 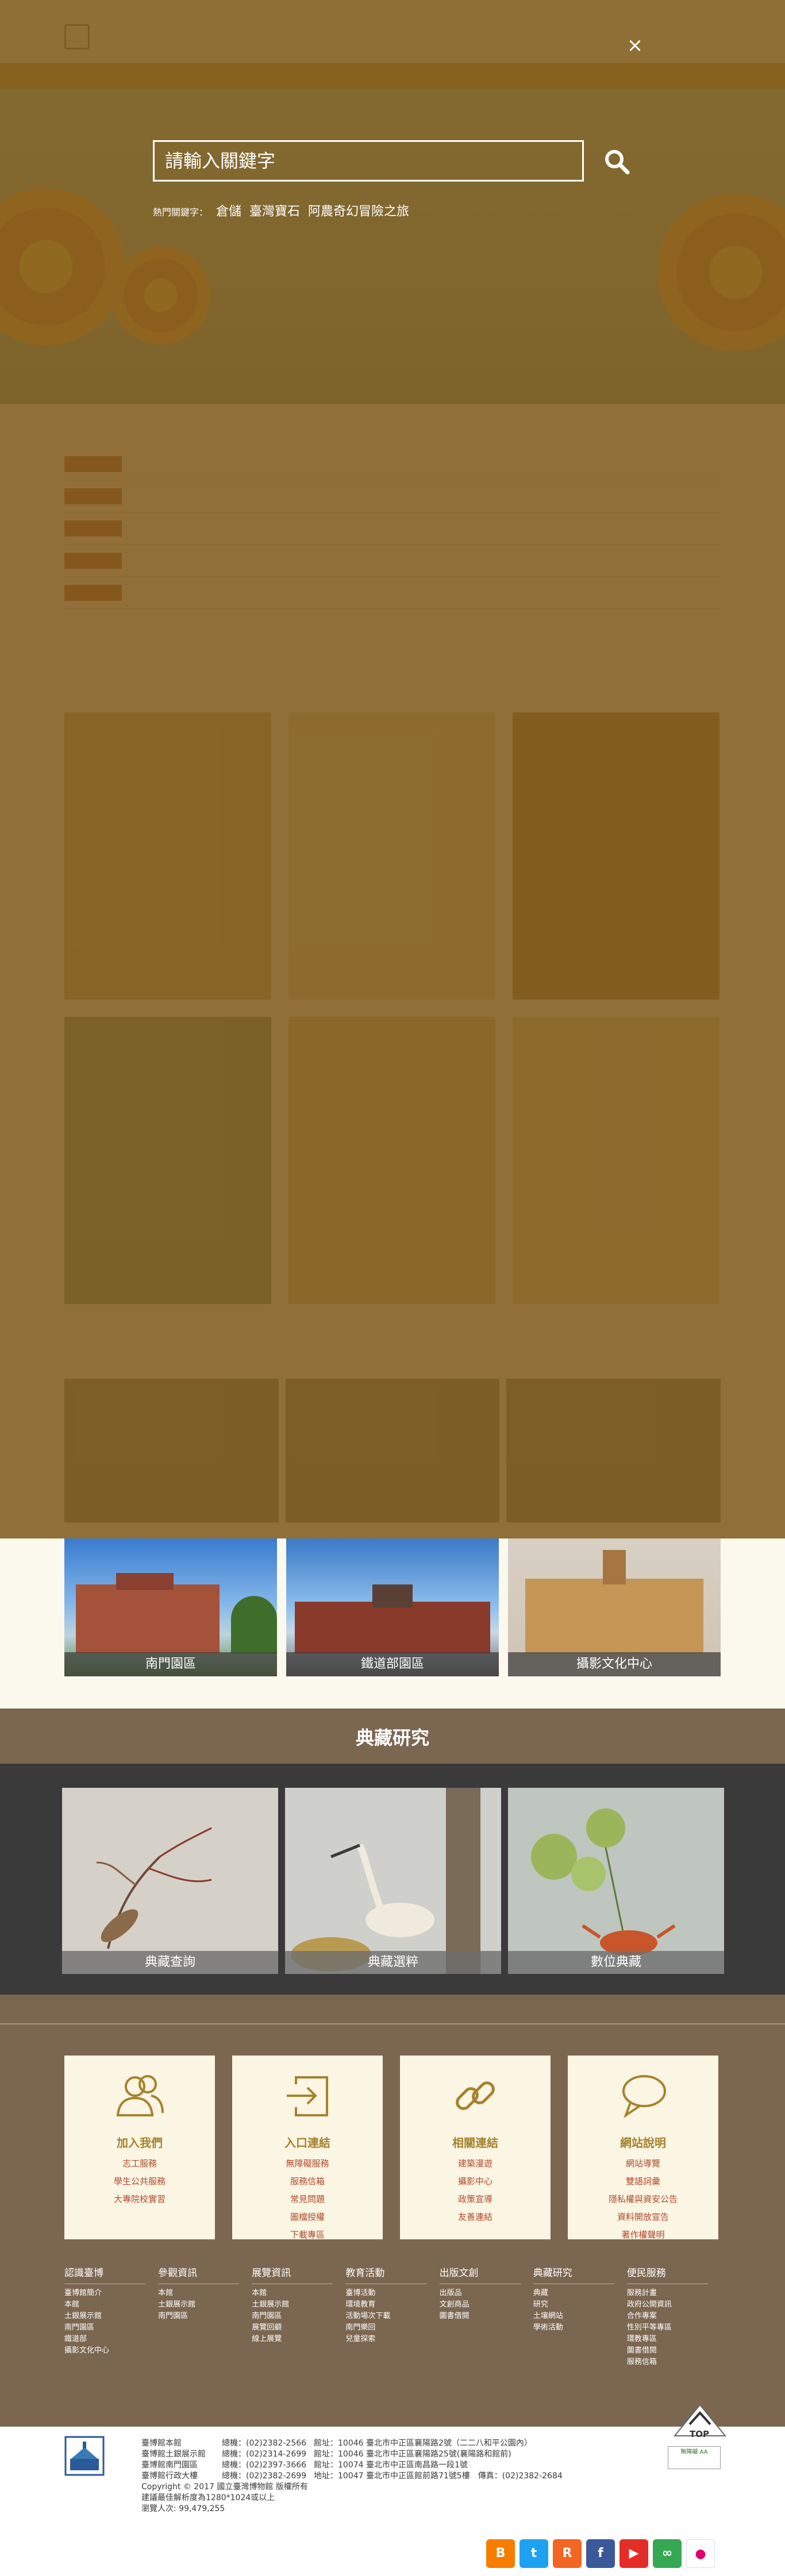 I want to click on hot-keyword: 阿農奇幻冒險之旅, so click(x=358, y=210).